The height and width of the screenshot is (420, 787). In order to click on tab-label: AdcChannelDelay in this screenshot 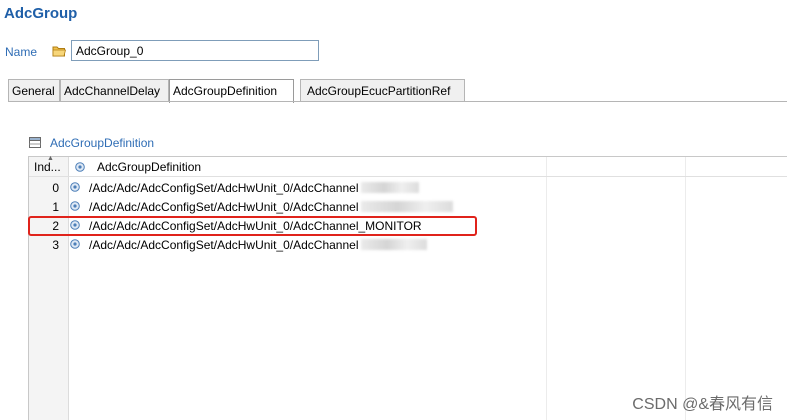, I will do `click(112, 91)`.